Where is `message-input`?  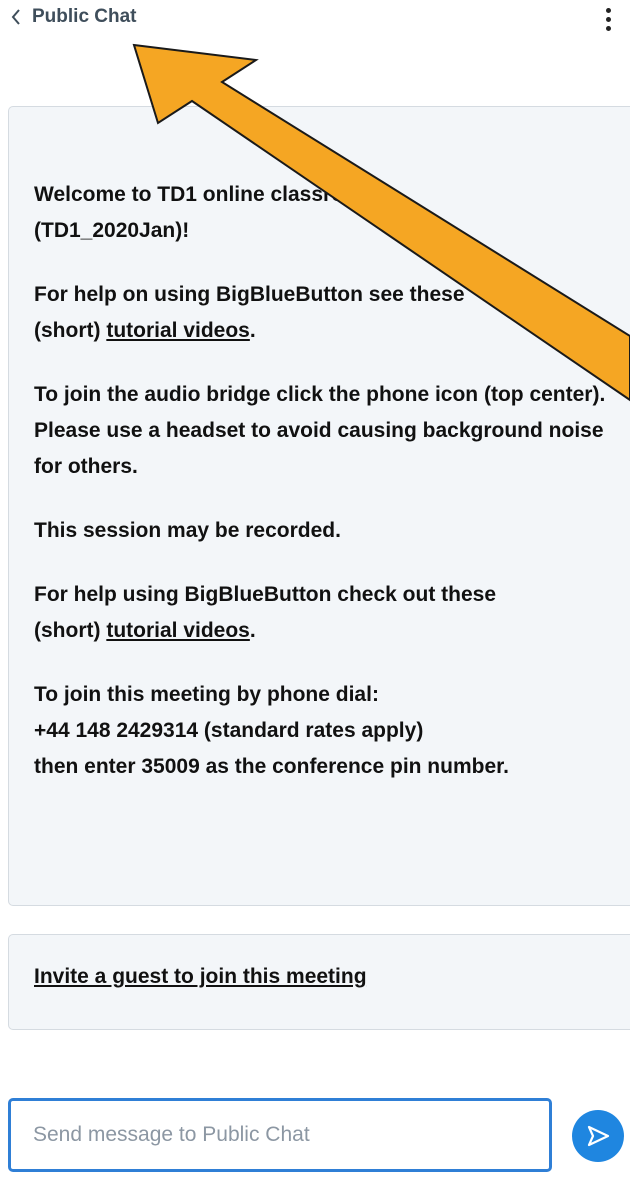 message-input is located at coordinates (280, 1135).